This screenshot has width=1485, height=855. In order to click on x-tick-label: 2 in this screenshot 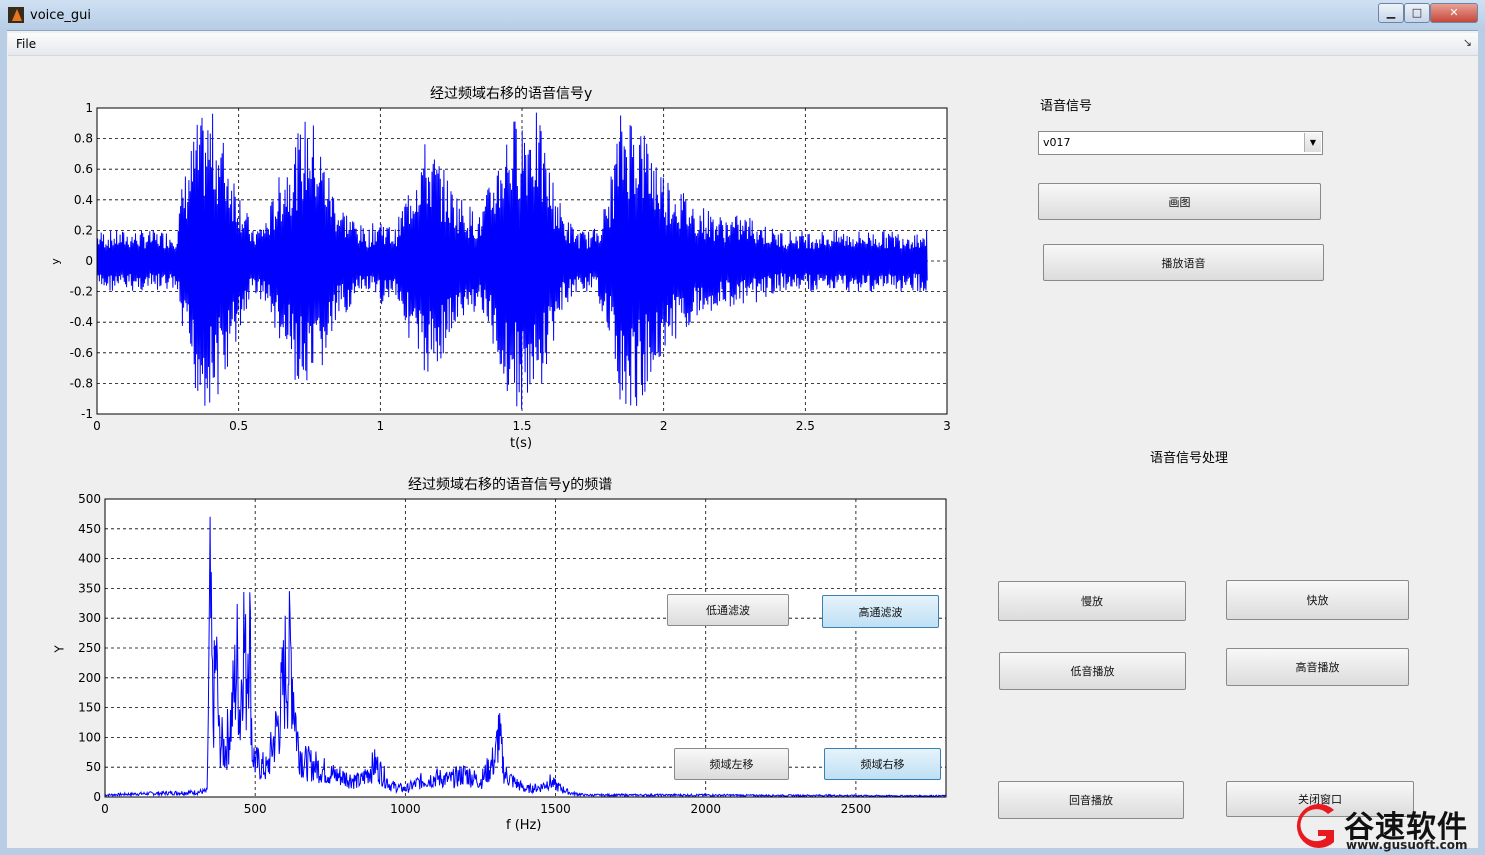, I will do `click(664, 426)`.